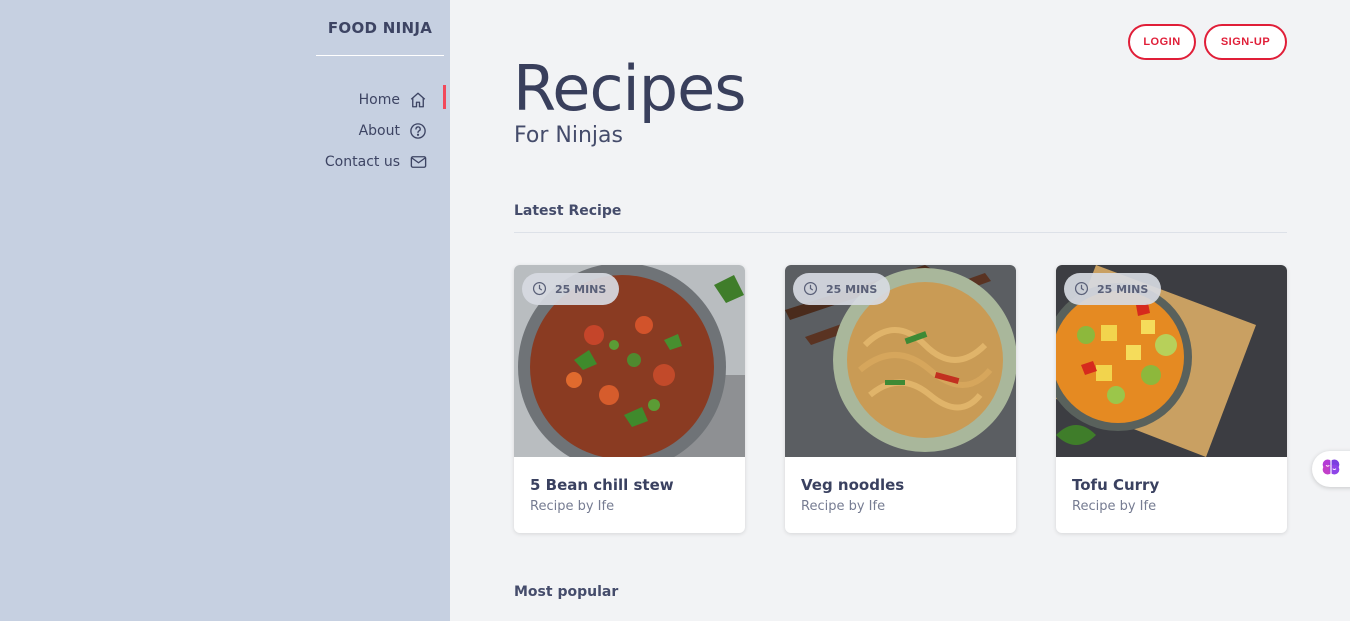 The image size is (1350, 621). What do you see at coordinates (900, 399) in the screenshot?
I see `recipe-card: 25 MINS Veg noodles Recipe by Ife` at bounding box center [900, 399].